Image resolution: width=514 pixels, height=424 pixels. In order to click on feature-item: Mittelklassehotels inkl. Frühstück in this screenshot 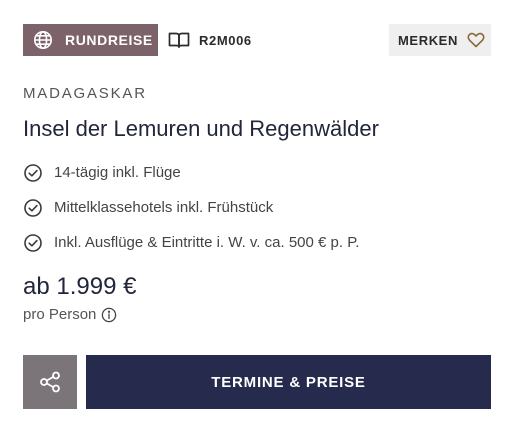, I will do `click(191, 207)`.